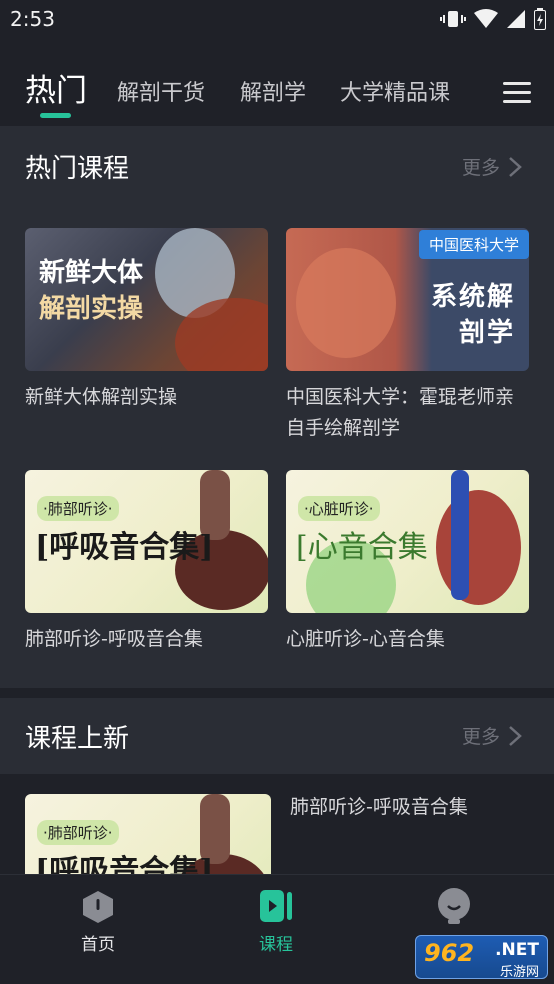 Image resolution: width=554 pixels, height=984 pixels. What do you see at coordinates (77, 169) in the screenshot?
I see `section-title: 热门课程` at bounding box center [77, 169].